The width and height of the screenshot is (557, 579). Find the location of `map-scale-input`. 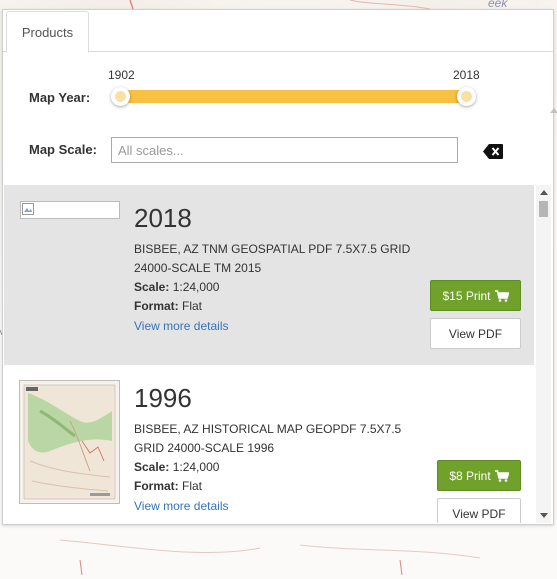

map-scale-input is located at coordinates (284, 150).